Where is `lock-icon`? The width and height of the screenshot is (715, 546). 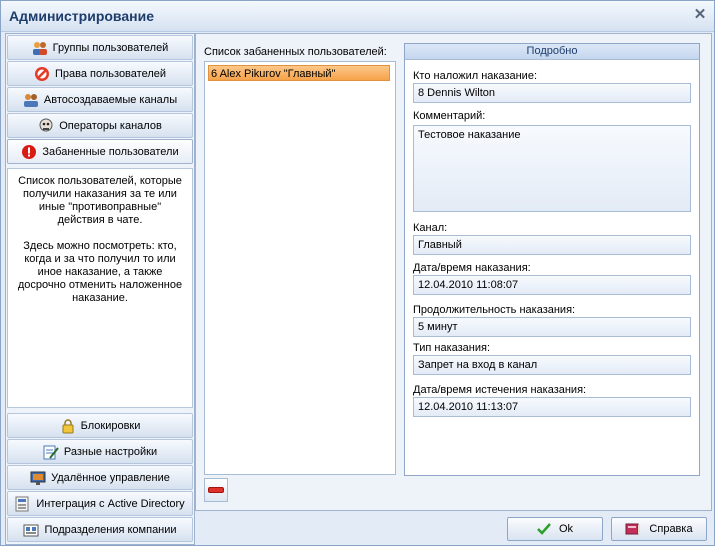
lock-icon is located at coordinates (68, 426).